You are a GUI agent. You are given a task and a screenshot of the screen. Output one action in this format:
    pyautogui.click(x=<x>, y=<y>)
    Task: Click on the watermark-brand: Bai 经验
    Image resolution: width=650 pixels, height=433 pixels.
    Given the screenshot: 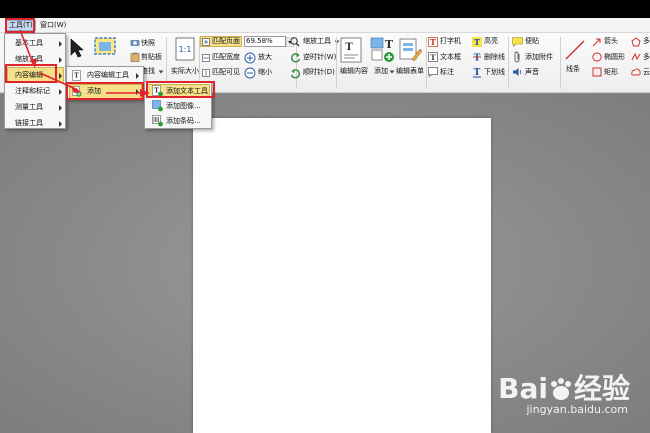 What is the action you would take?
    pyautogui.click(x=564, y=387)
    